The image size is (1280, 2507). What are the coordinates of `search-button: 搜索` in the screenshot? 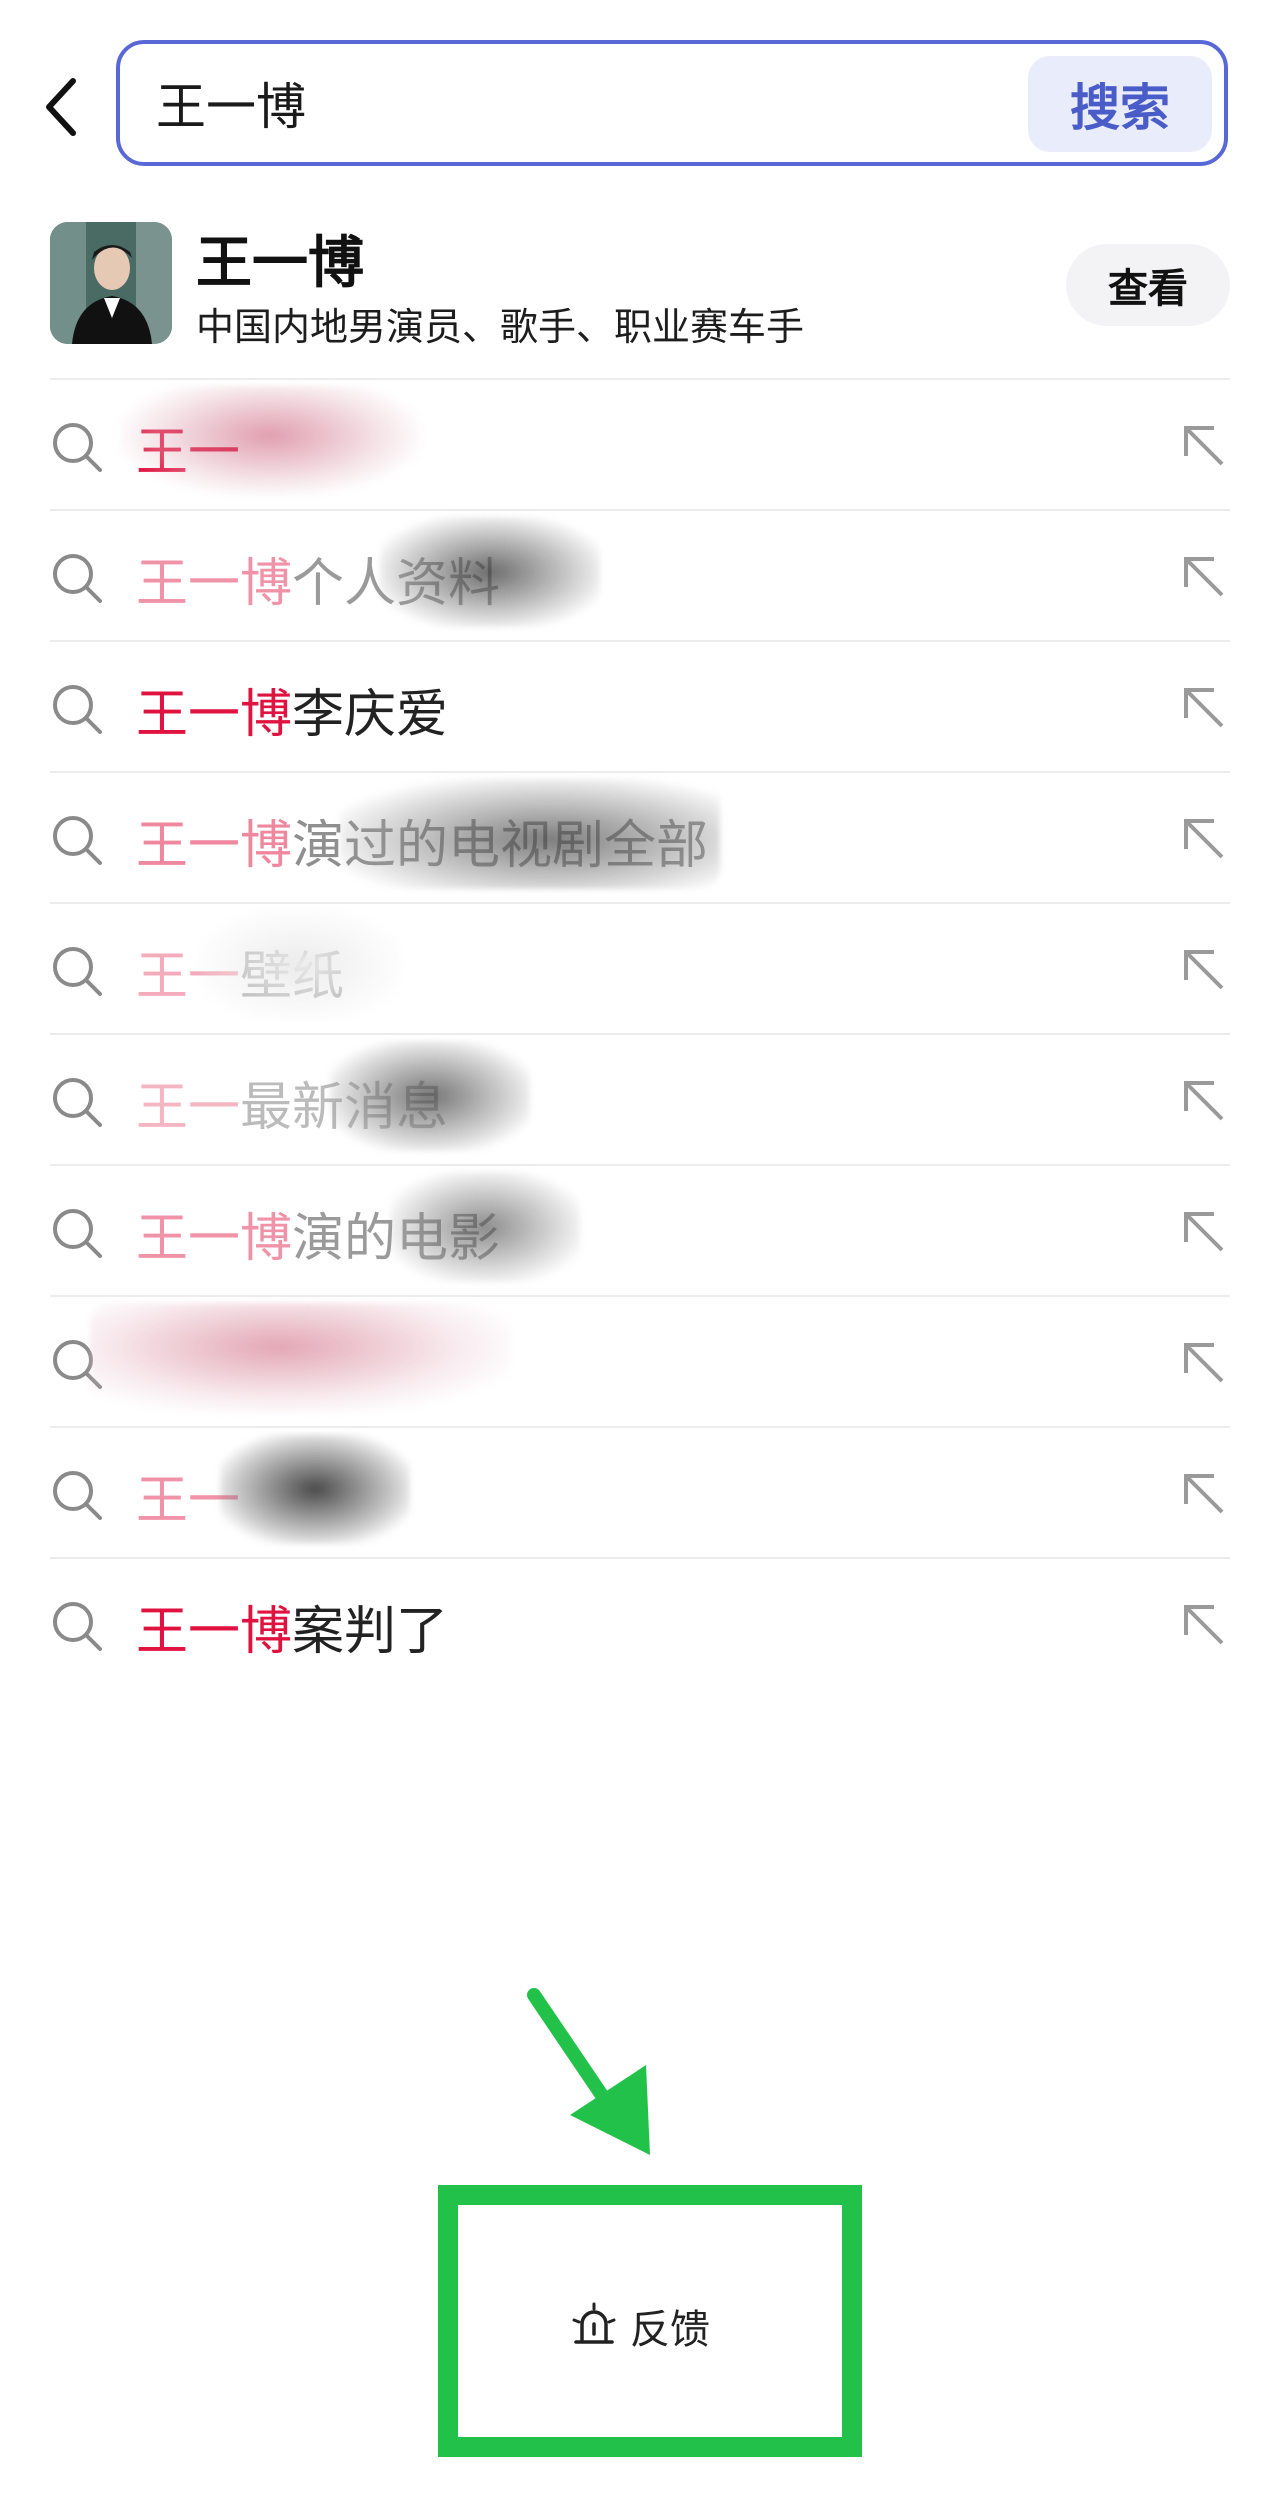 It's located at (1120, 104).